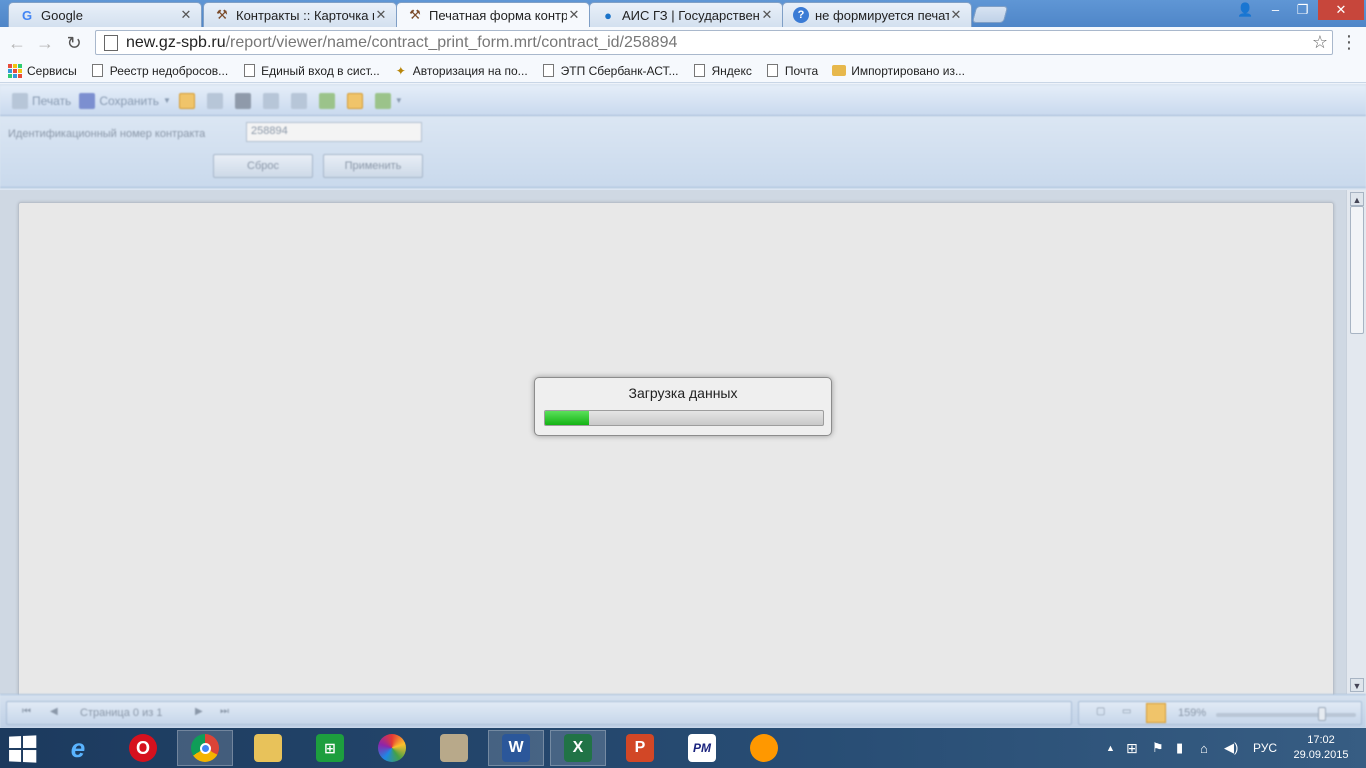 This screenshot has height=768, width=1366. What do you see at coordinates (1357, 270) in the screenshot?
I see `scroll-thumb` at bounding box center [1357, 270].